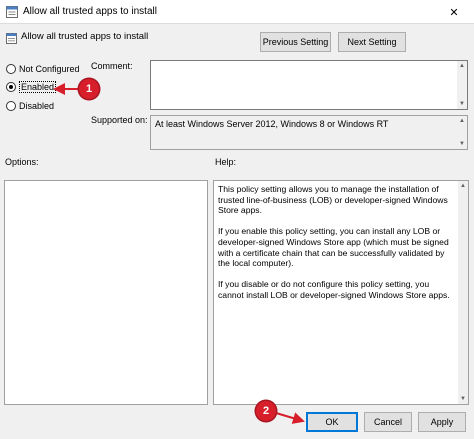 This screenshot has height=439, width=474. Describe the element at coordinates (89, 89) in the screenshot. I see `annotation-badge-1: 1` at that location.